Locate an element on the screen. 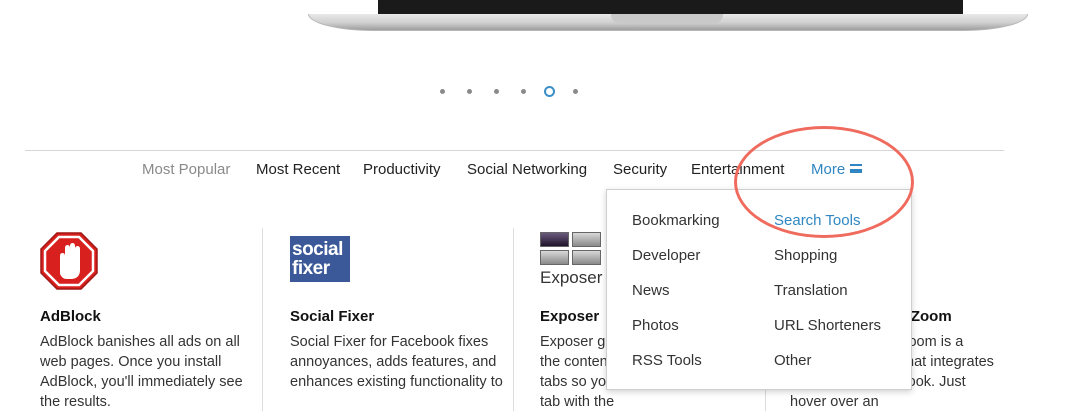 The height and width of the screenshot is (412, 1072). exposer-icon: Exposer is located at coordinates (571, 260).